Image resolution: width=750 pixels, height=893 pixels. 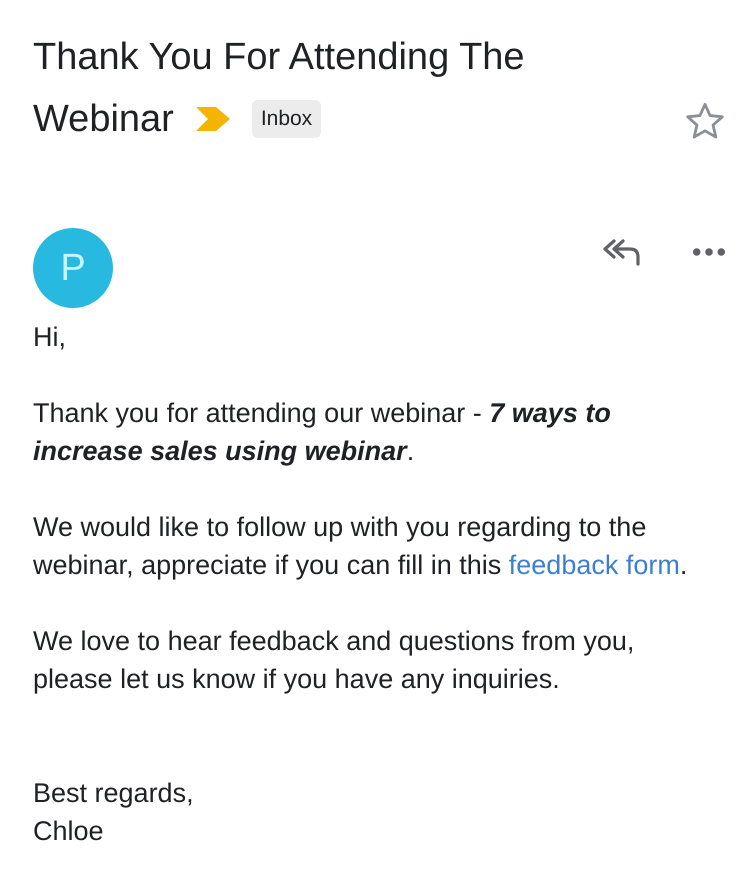 What do you see at coordinates (103, 119) in the screenshot?
I see `email-subject: Webinar` at bounding box center [103, 119].